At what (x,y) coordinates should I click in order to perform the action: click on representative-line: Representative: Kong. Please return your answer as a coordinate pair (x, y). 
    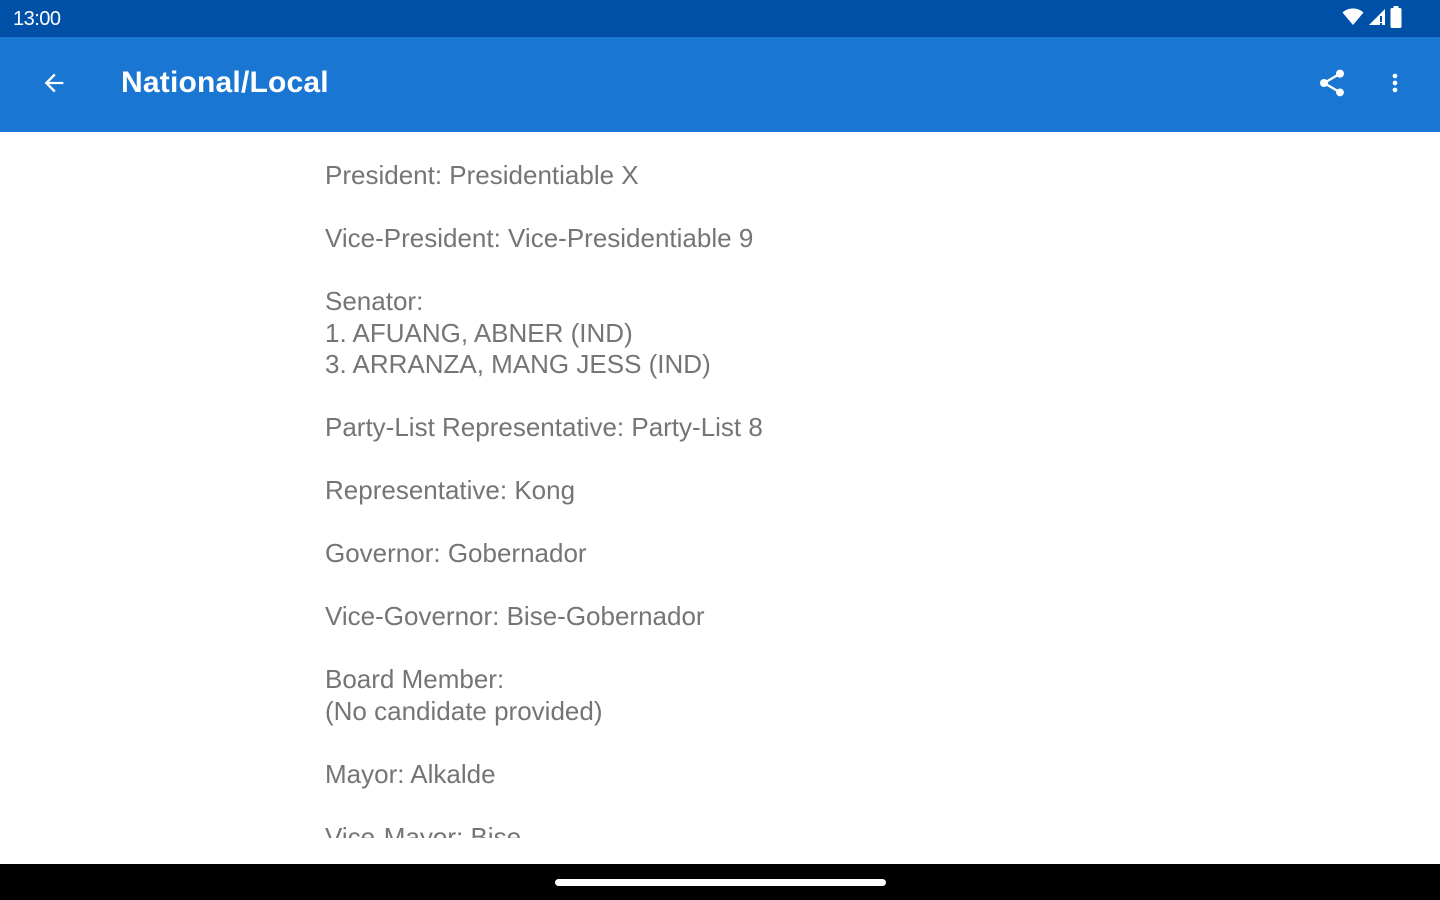
    Looking at the image, I should click on (450, 490).